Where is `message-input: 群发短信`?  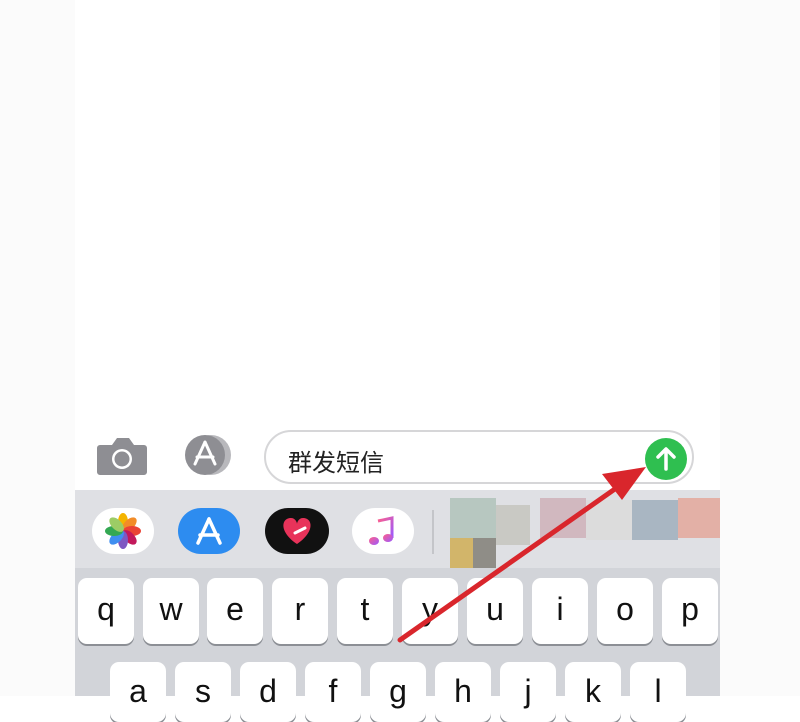
message-input: 群发短信 is located at coordinates (479, 457).